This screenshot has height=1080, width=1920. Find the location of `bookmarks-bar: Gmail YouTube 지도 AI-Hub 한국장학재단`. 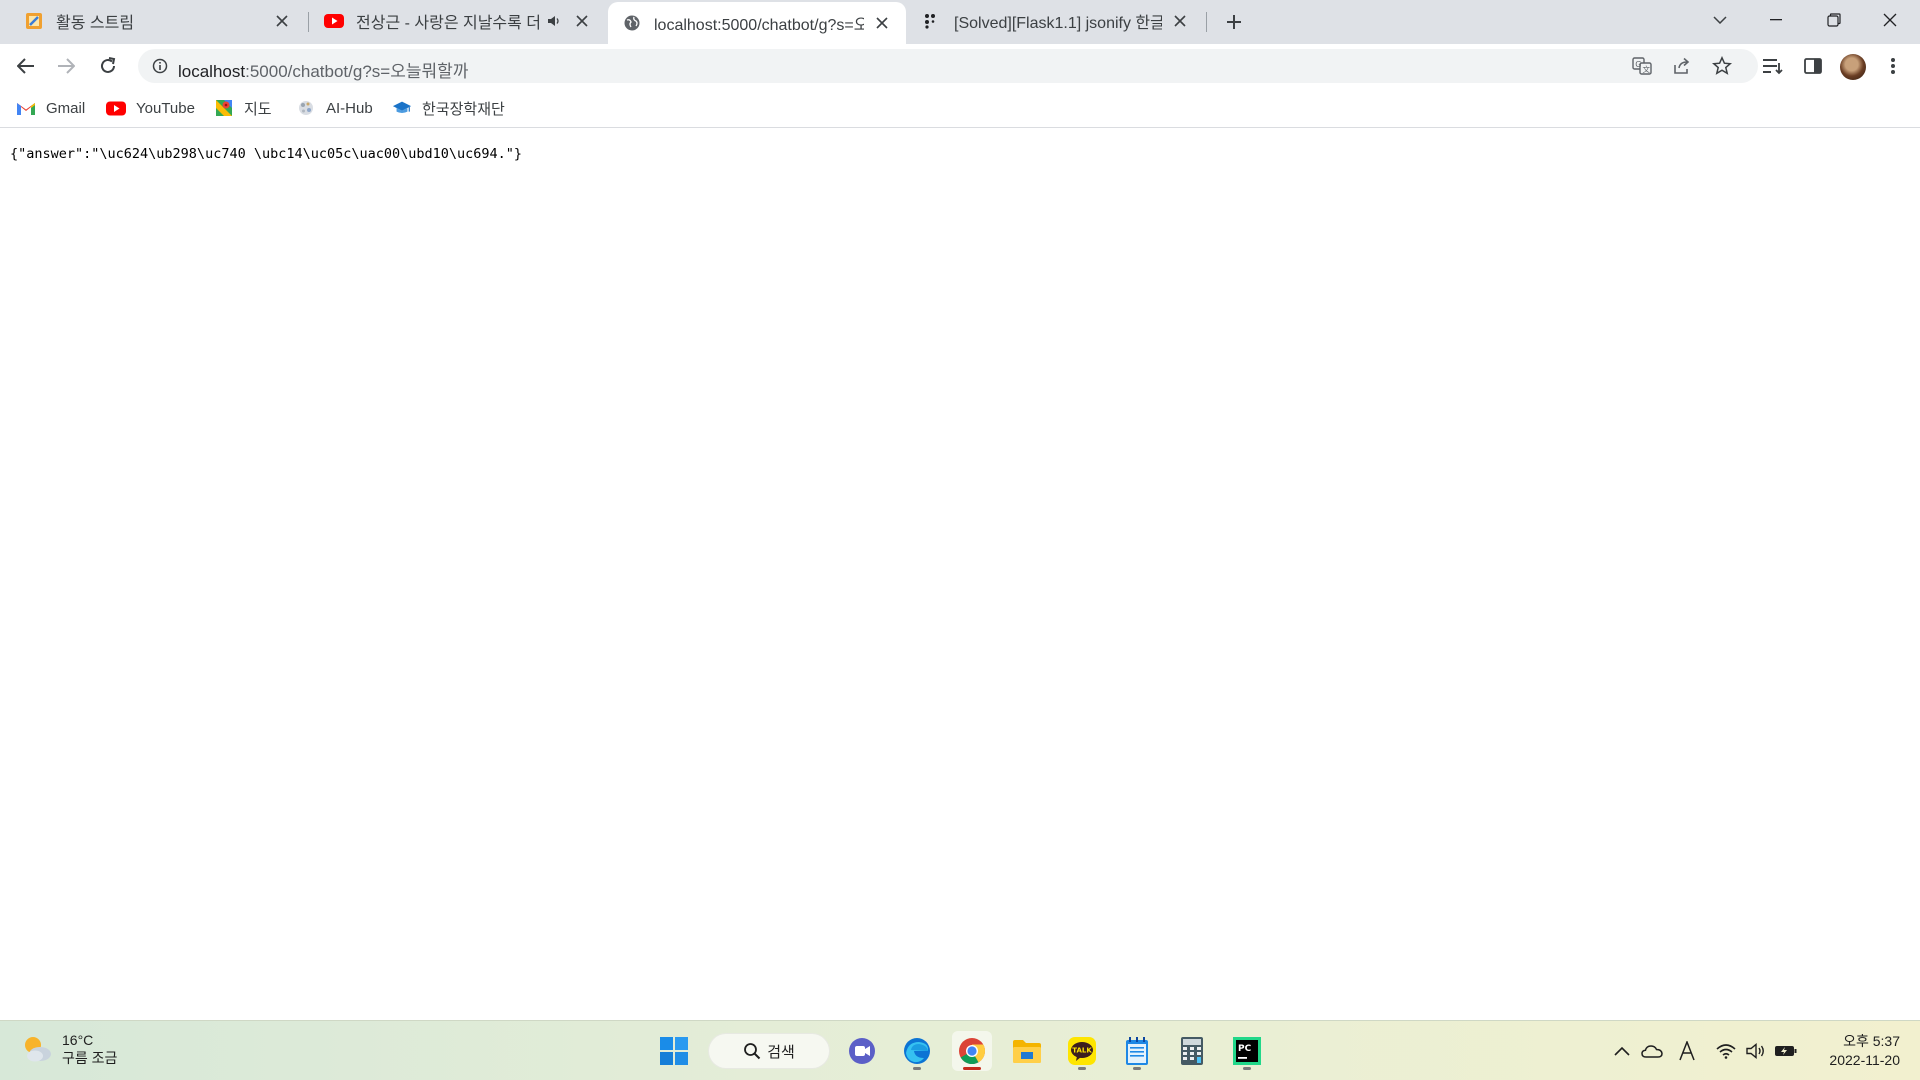

bookmarks-bar: Gmail YouTube 지도 AI-Hub 한국장학재단 is located at coordinates (960, 108).